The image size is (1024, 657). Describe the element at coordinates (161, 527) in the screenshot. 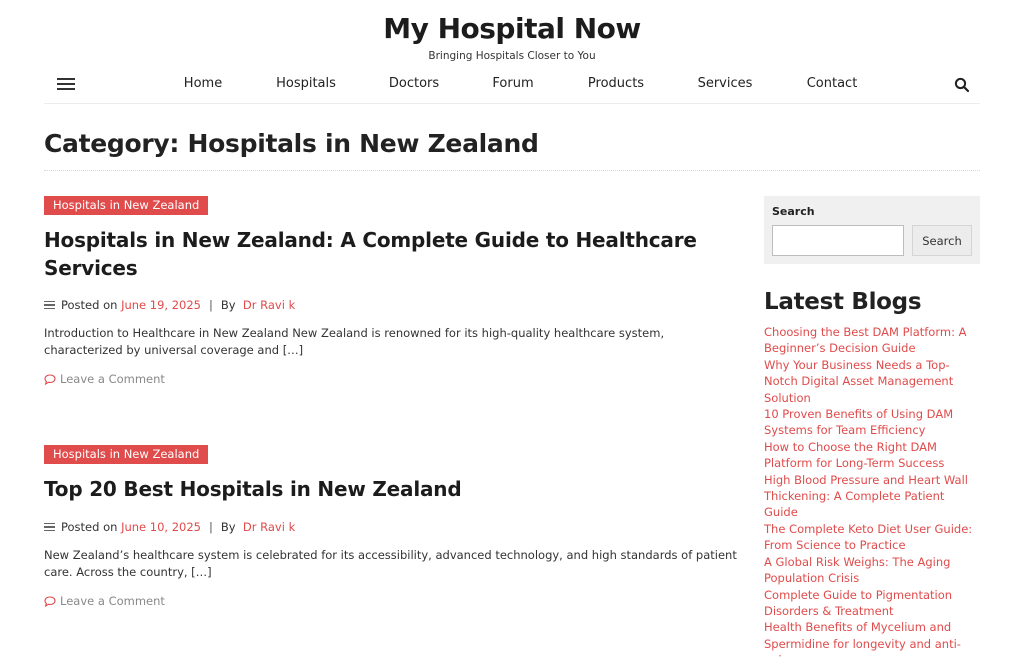

I see `post-date-link: June 10, 2025` at that location.